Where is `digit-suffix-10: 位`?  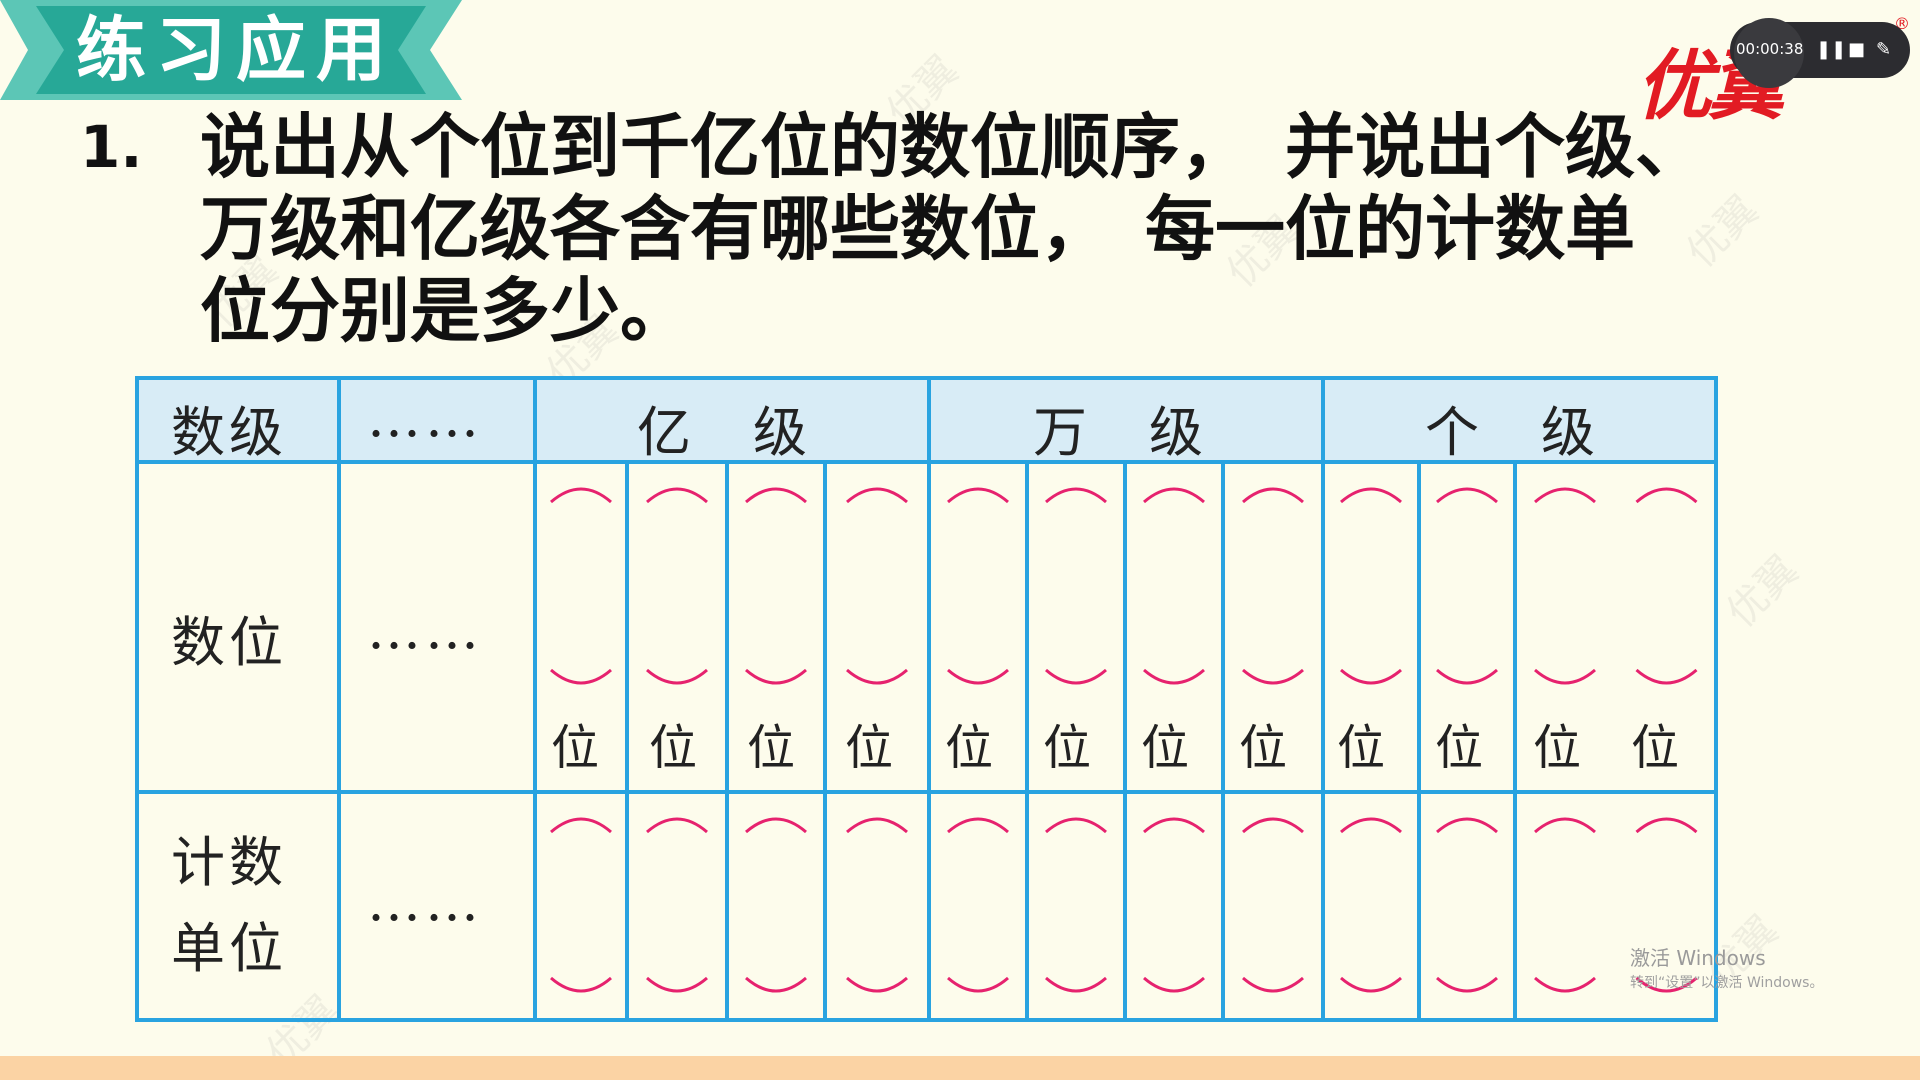 digit-suffix-10: 位 is located at coordinates (1459, 748).